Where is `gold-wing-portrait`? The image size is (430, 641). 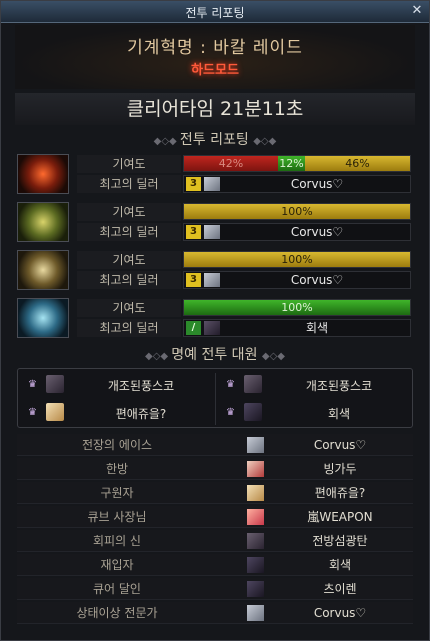
gold-wing-portrait is located at coordinates (43, 270).